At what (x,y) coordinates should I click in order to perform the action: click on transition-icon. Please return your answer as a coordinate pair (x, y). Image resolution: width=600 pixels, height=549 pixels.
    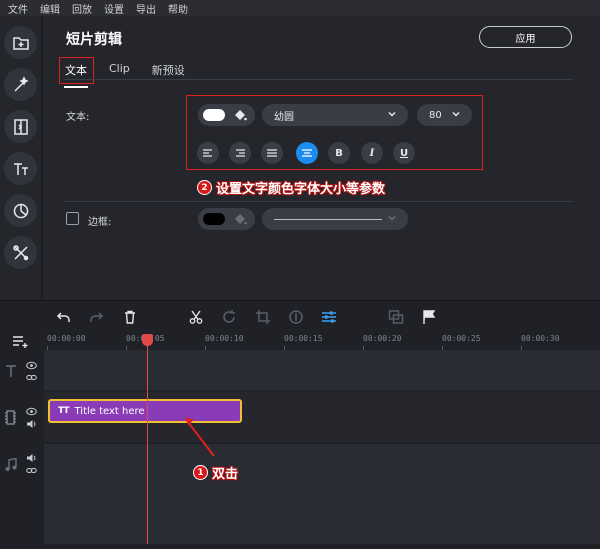
    Looking at the image, I should click on (20, 126).